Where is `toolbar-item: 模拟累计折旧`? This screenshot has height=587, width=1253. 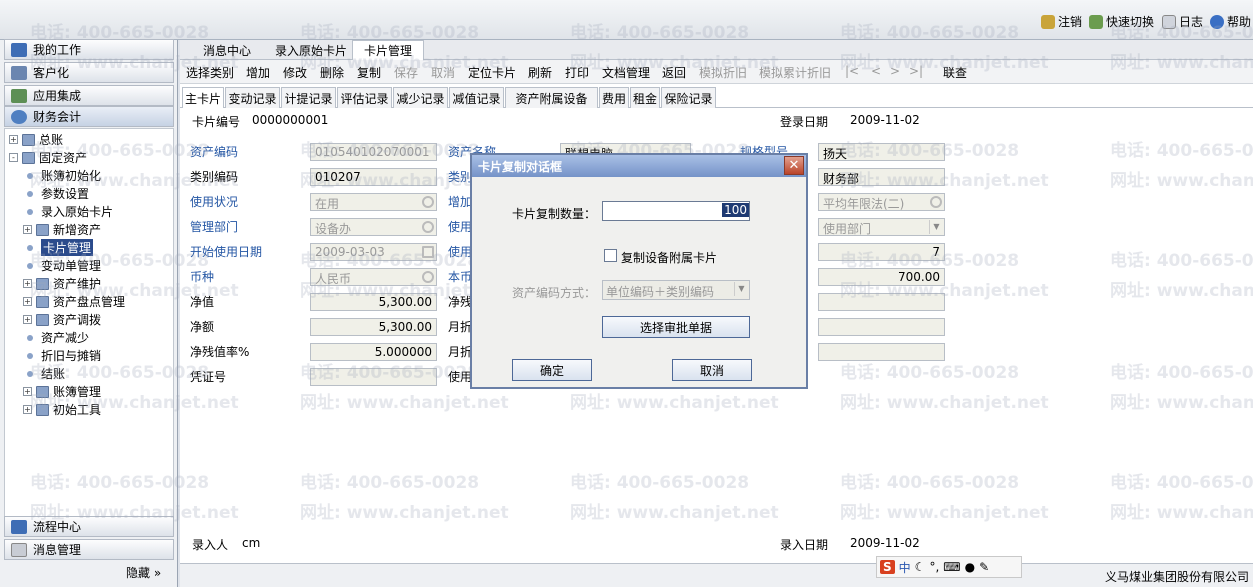
toolbar-item: 模拟累计折旧 is located at coordinates (795, 72).